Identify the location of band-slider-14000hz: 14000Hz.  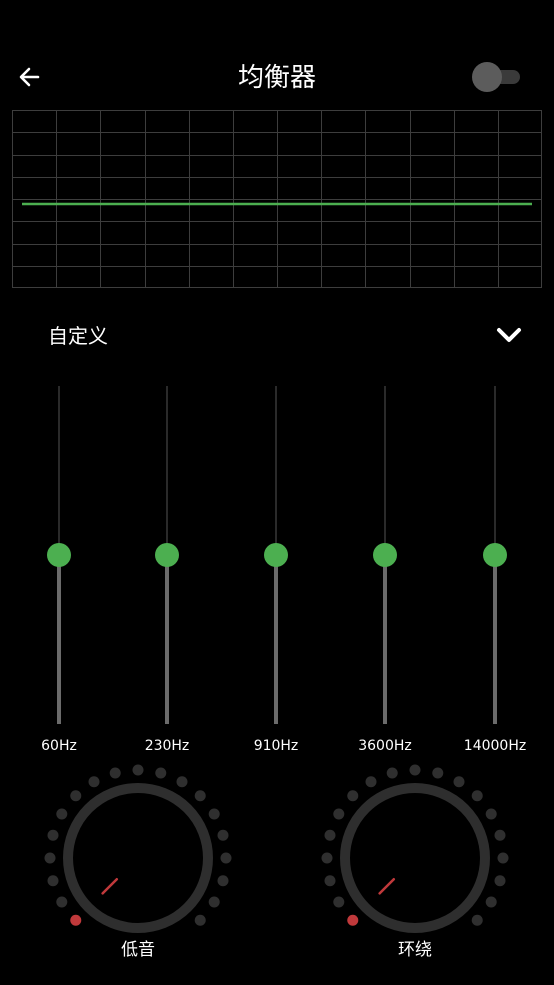
(495, 576).